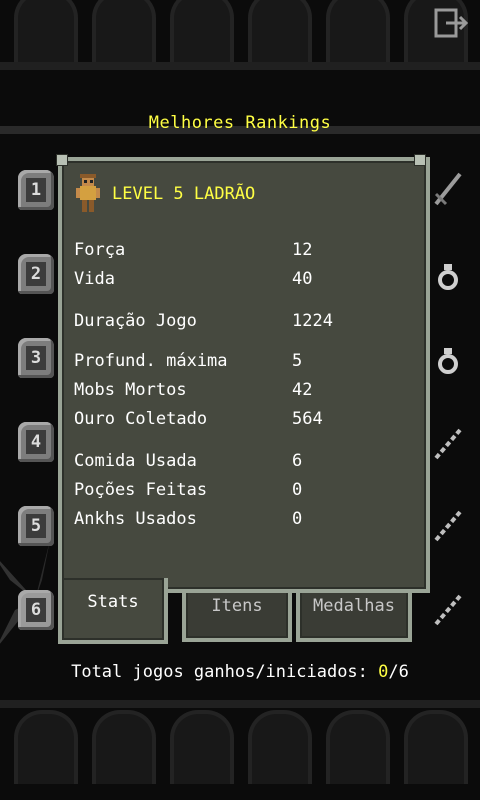  I want to click on games-started: 6, so click(403, 672).